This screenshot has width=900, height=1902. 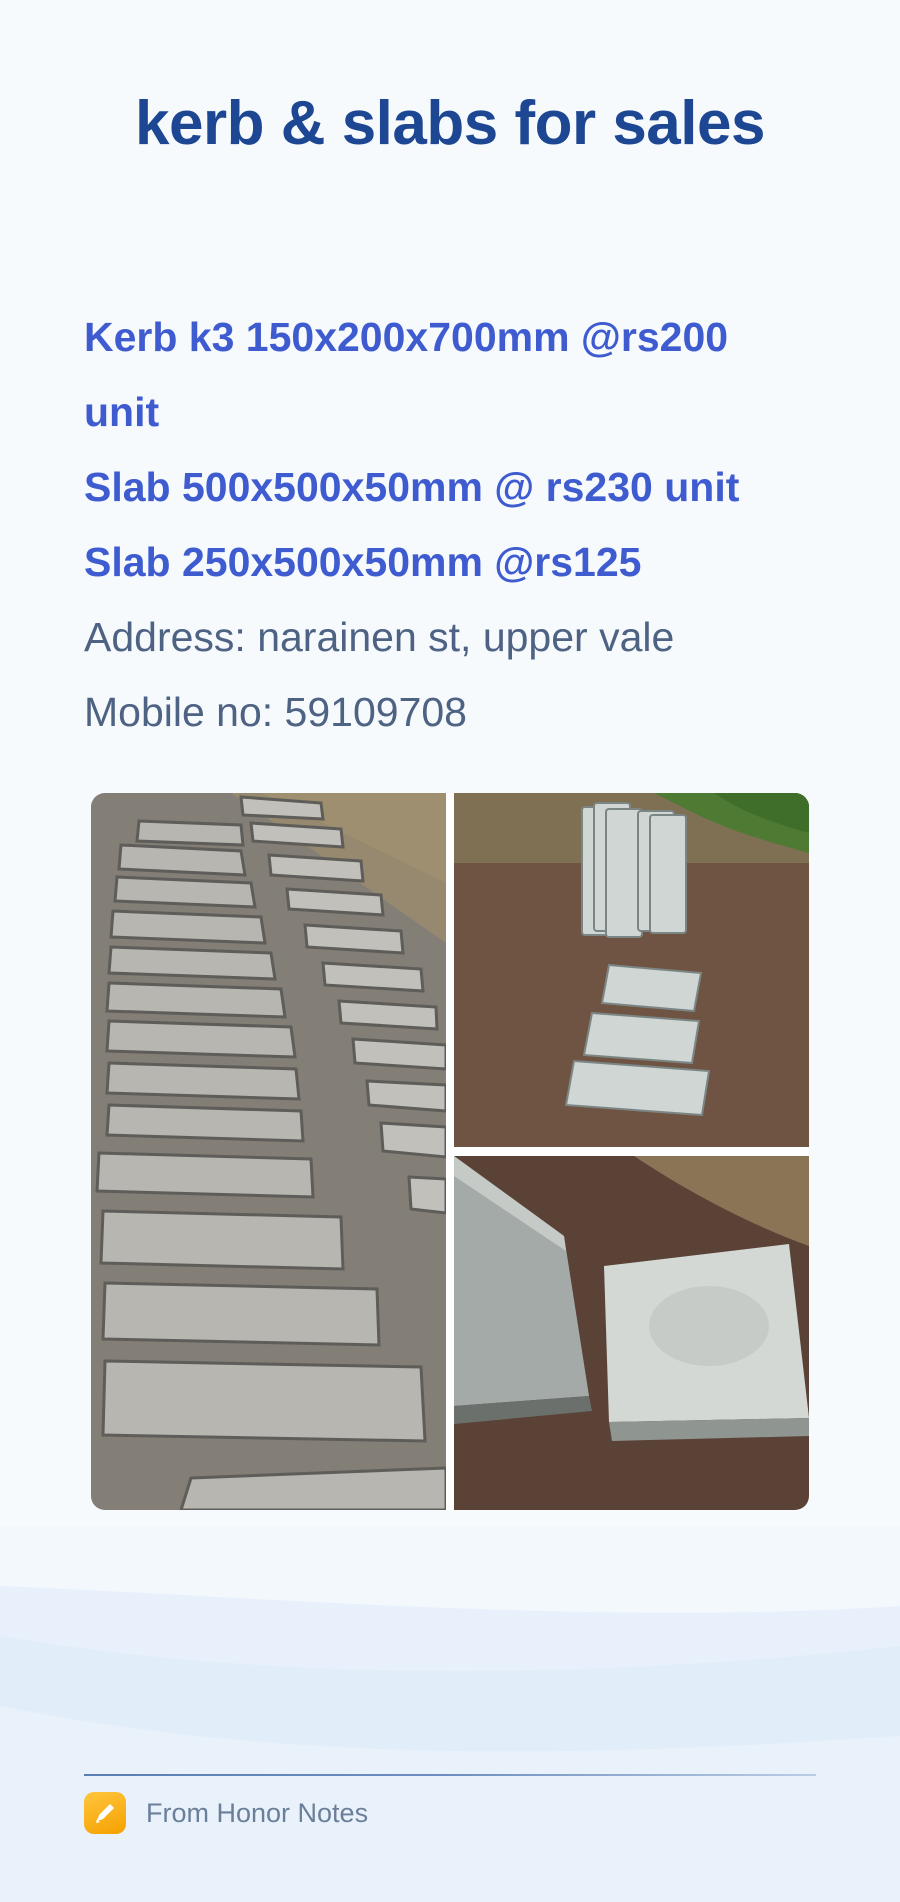 I want to click on footer-divider, so click(x=450, y=1775).